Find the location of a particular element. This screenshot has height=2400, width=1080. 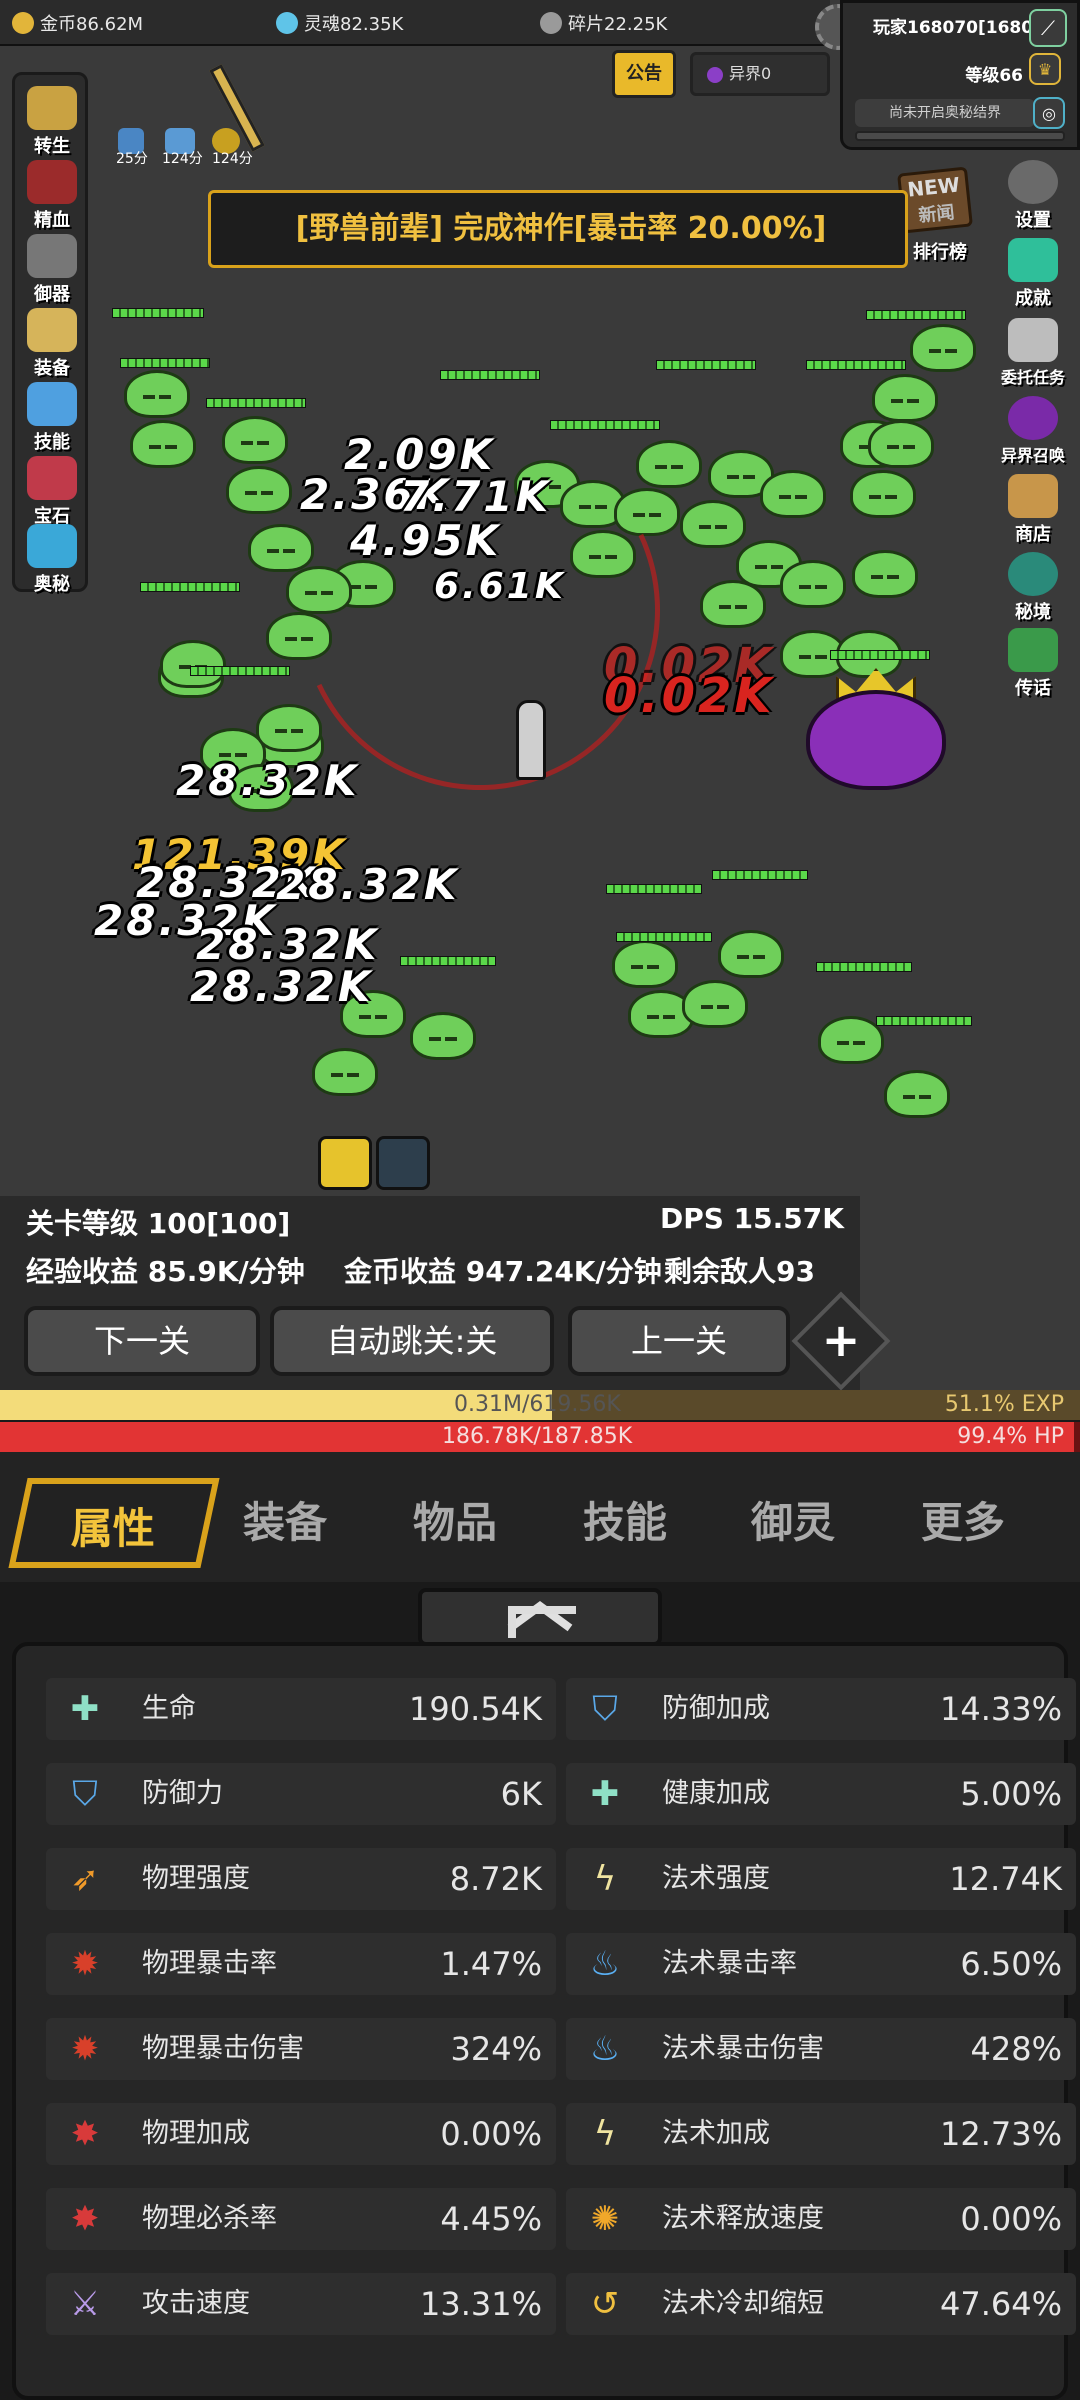

menu-message: 传话 is located at coordinates (1033, 664).